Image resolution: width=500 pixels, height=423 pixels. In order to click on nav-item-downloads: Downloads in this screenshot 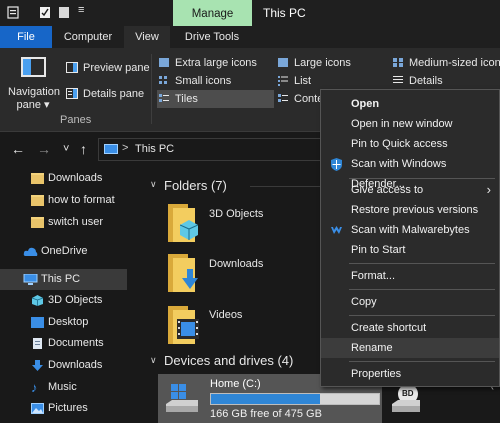, I will do `click(70, 365)`.